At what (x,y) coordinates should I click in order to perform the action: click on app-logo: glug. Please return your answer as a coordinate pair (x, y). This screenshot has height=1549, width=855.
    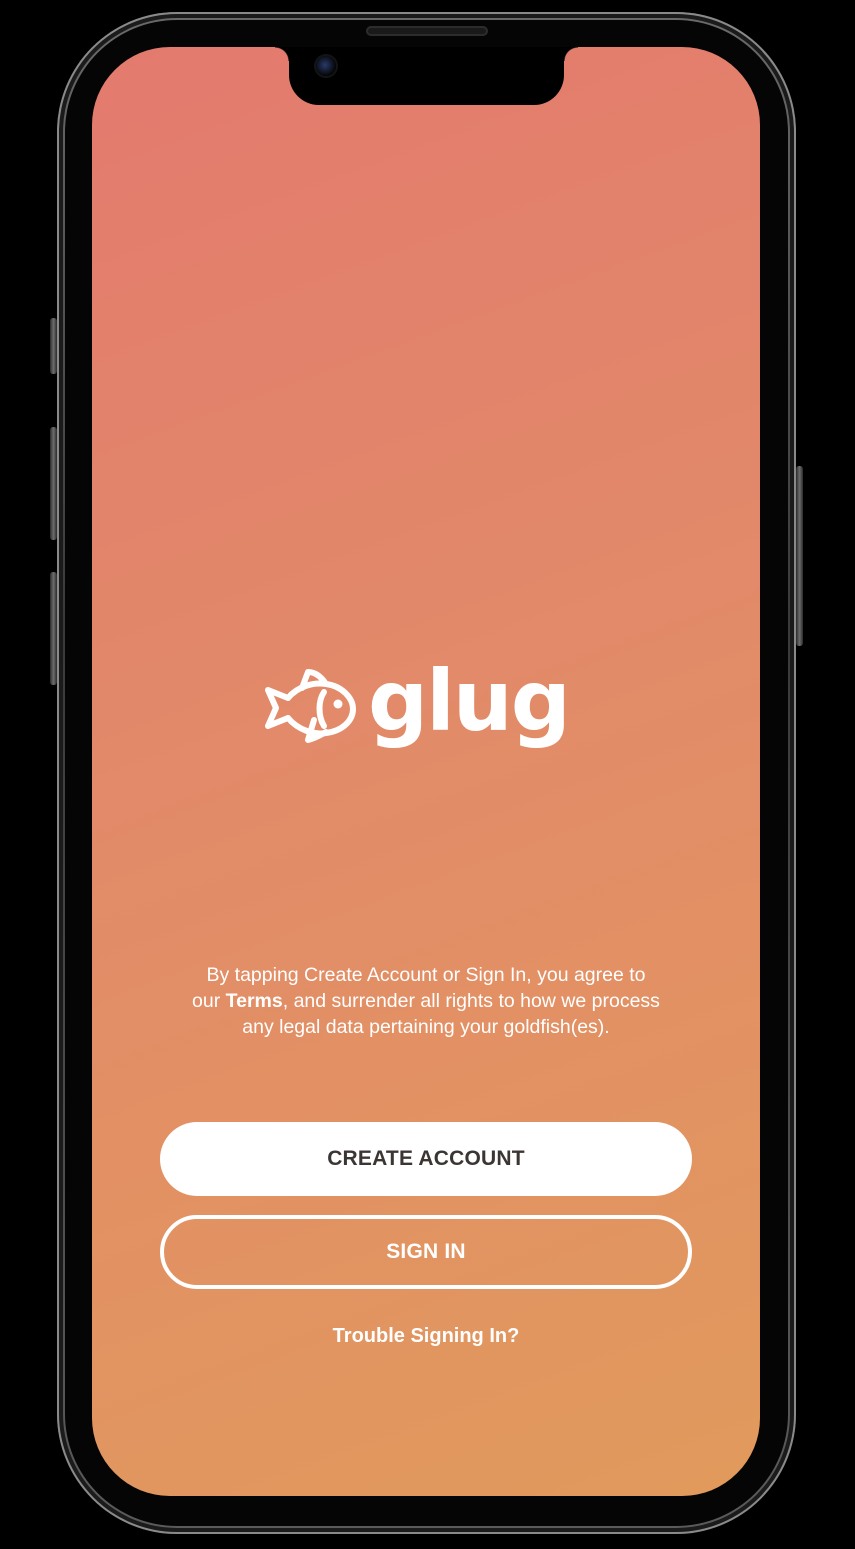
    Looking at the image, I should click on (417, 704).